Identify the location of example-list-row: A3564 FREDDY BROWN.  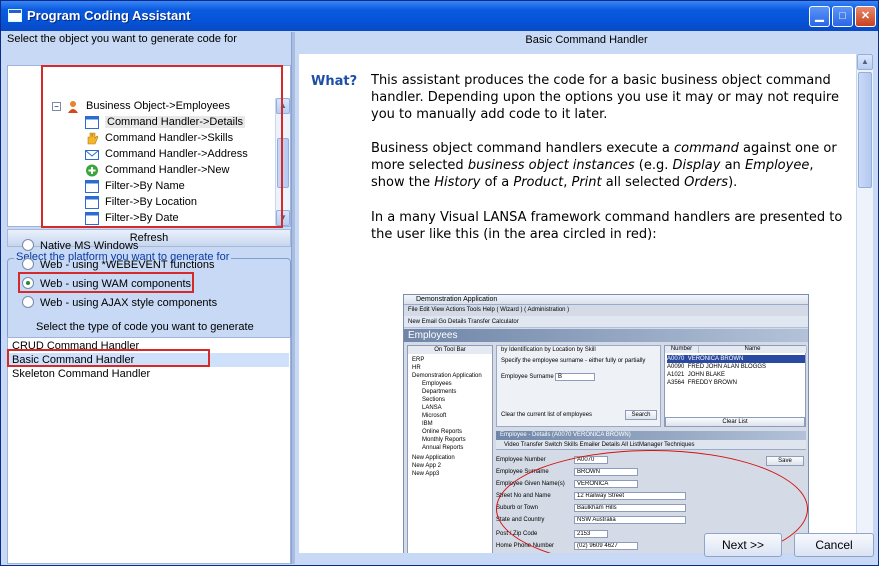
(702, 383).